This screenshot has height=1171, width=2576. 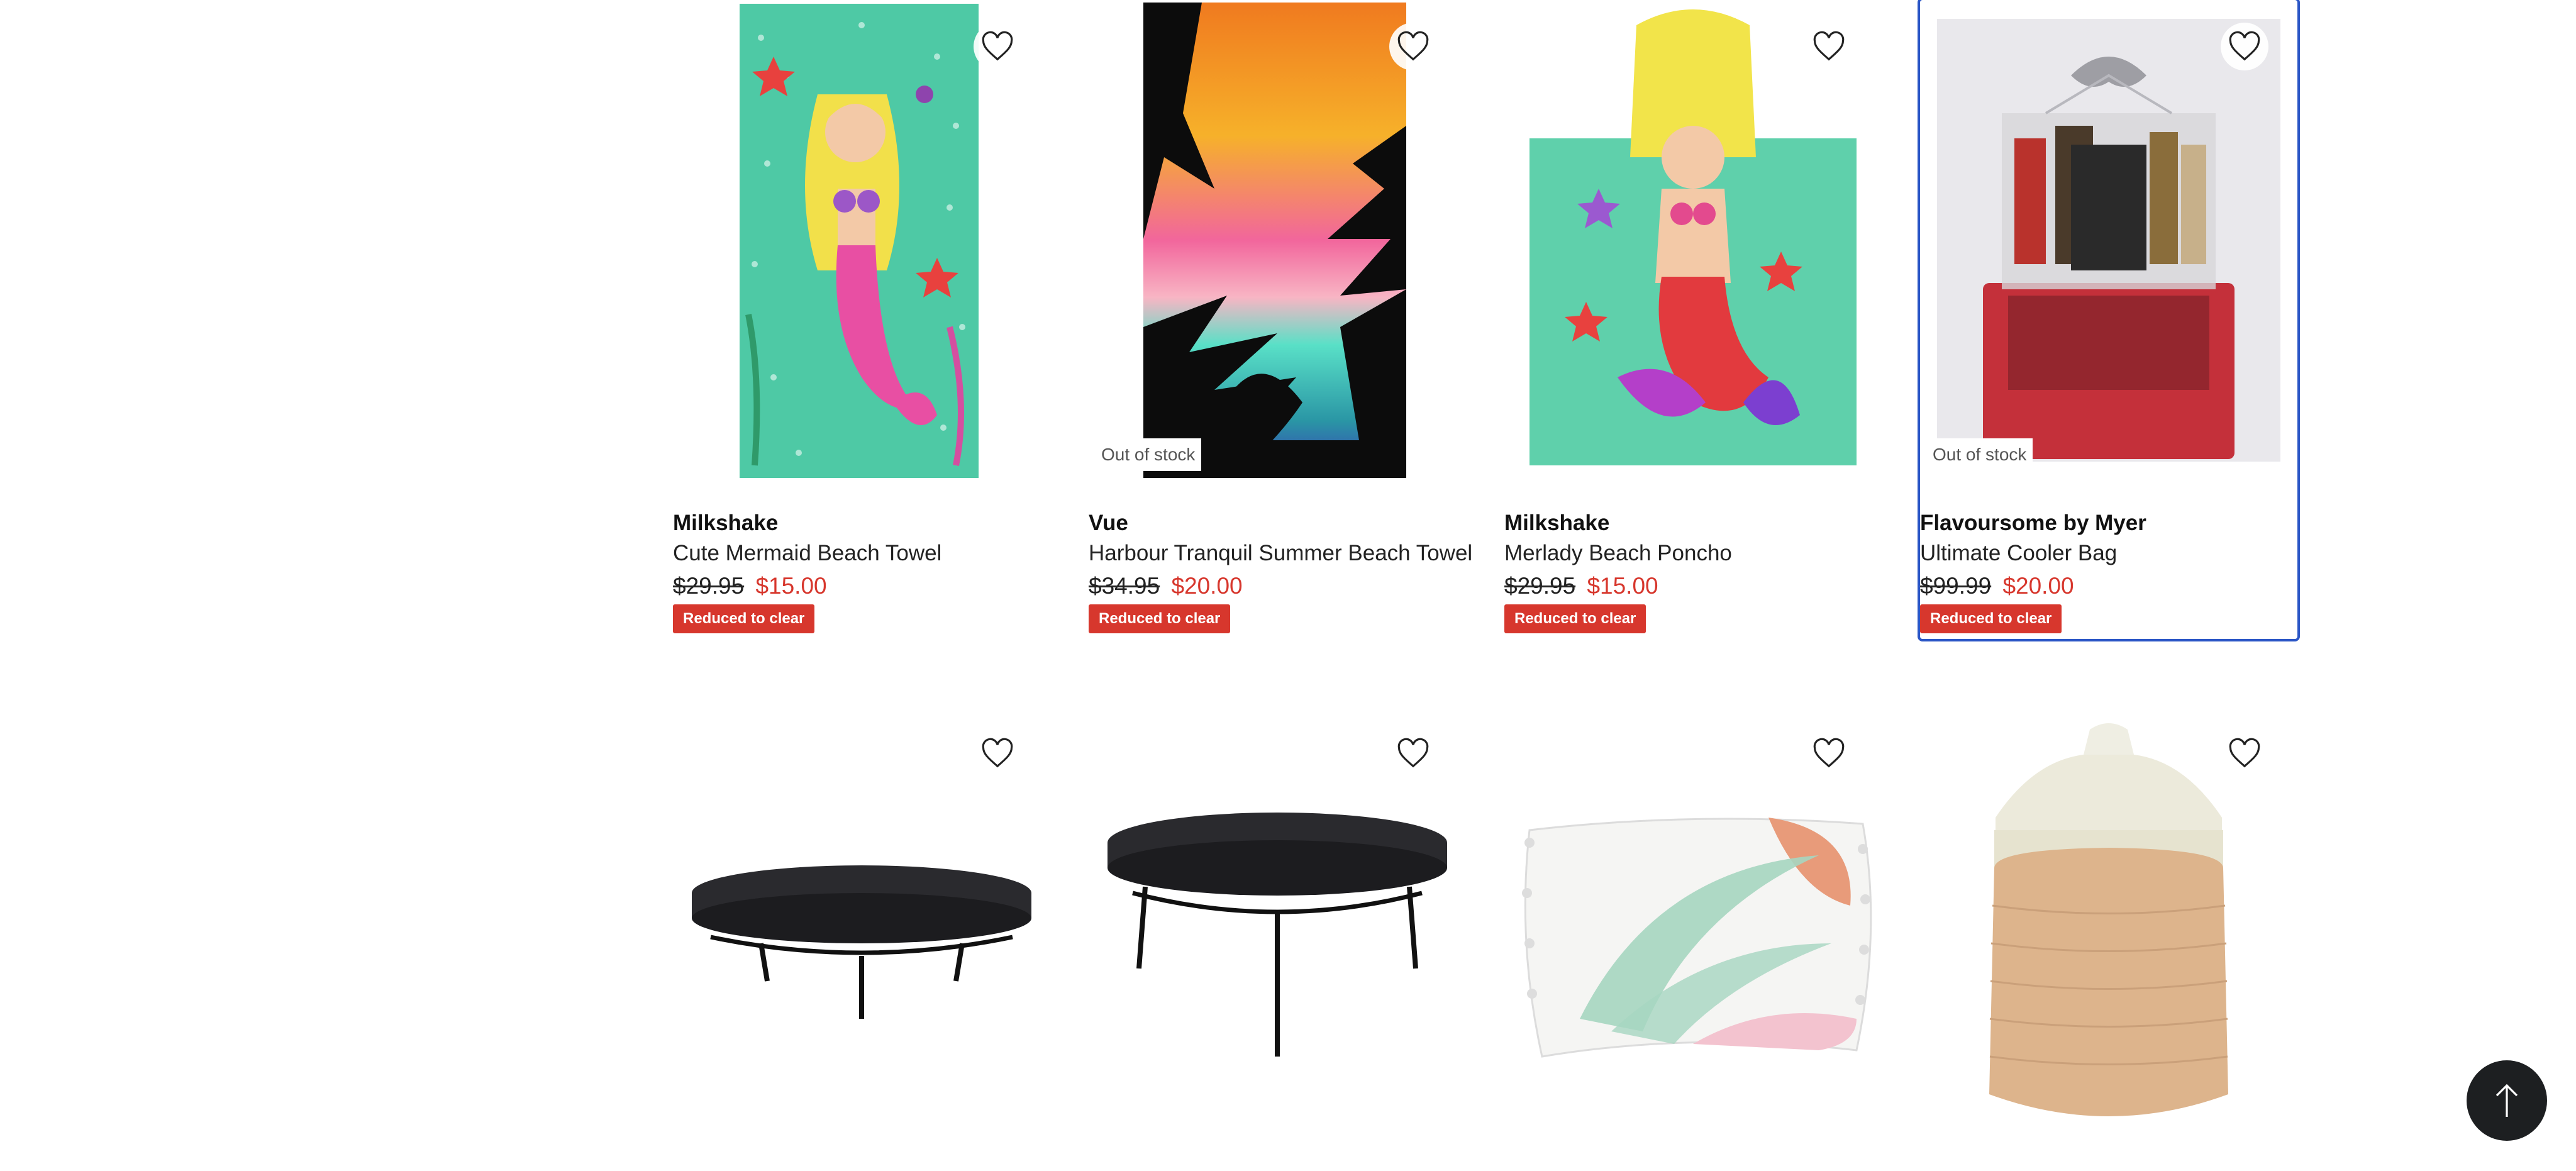 What do you see at coordinates (2108, 523) in the screenshot?
I see `product-brand: Flavoursome by Myer` at bounding box center [2108, 523].